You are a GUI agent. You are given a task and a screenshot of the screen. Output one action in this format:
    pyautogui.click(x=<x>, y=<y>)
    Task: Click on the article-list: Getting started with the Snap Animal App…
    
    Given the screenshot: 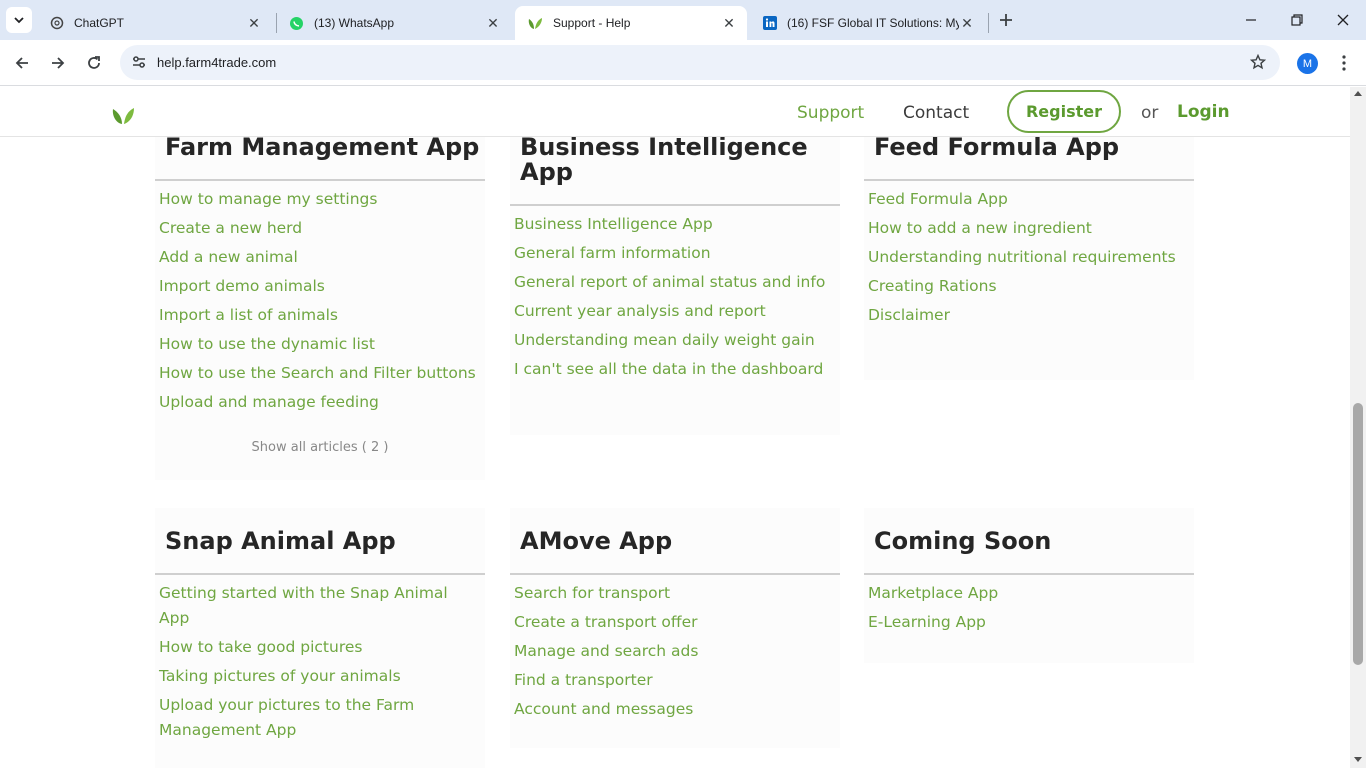 What is the action you would take?
    pyautogui.click(x=320, y=664)
    